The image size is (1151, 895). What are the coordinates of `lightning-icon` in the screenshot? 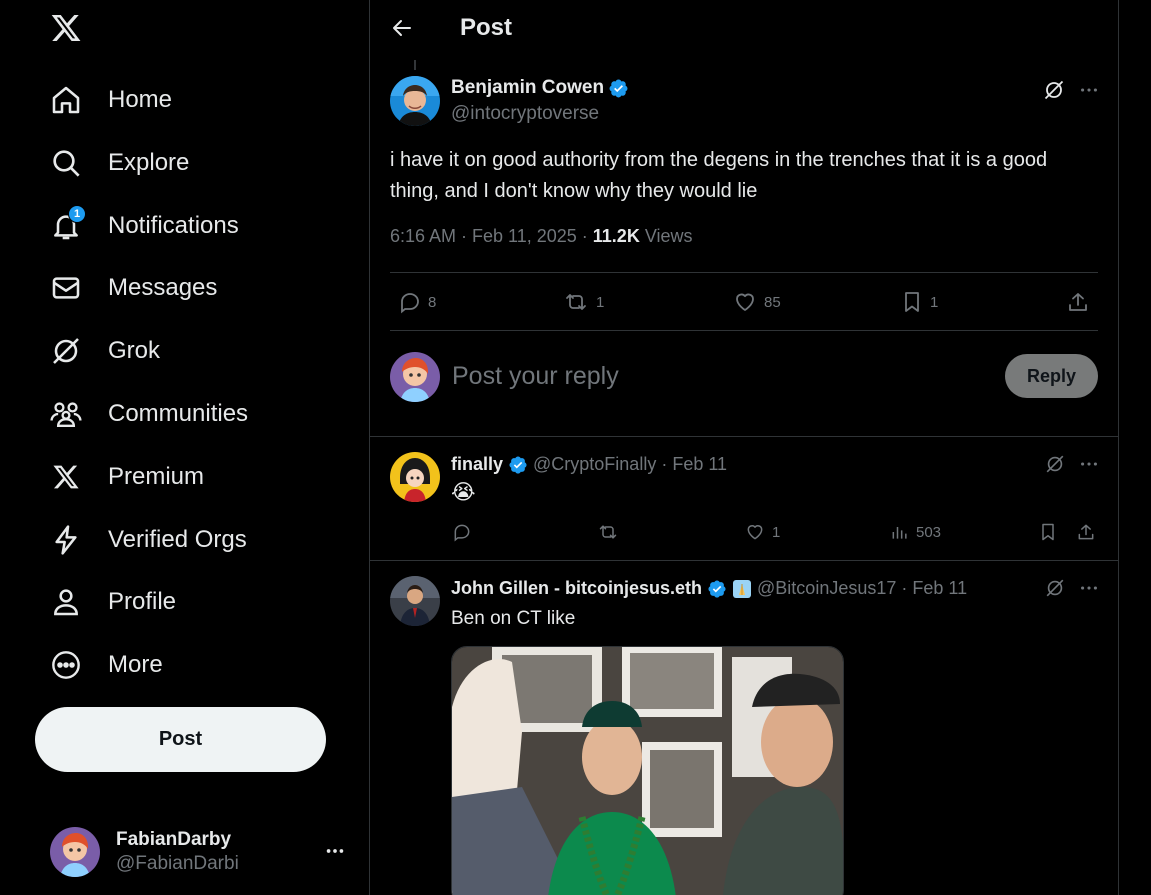 It's located at (66, 540).